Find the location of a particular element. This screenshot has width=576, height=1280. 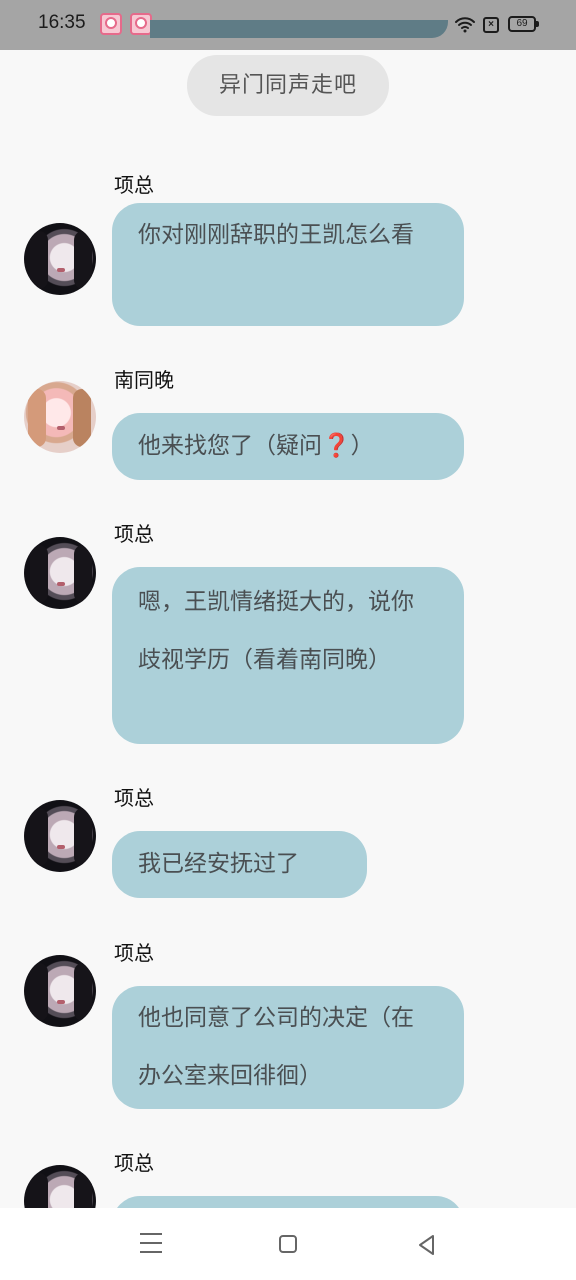

back-icon is located at coordinates (426, 1245).